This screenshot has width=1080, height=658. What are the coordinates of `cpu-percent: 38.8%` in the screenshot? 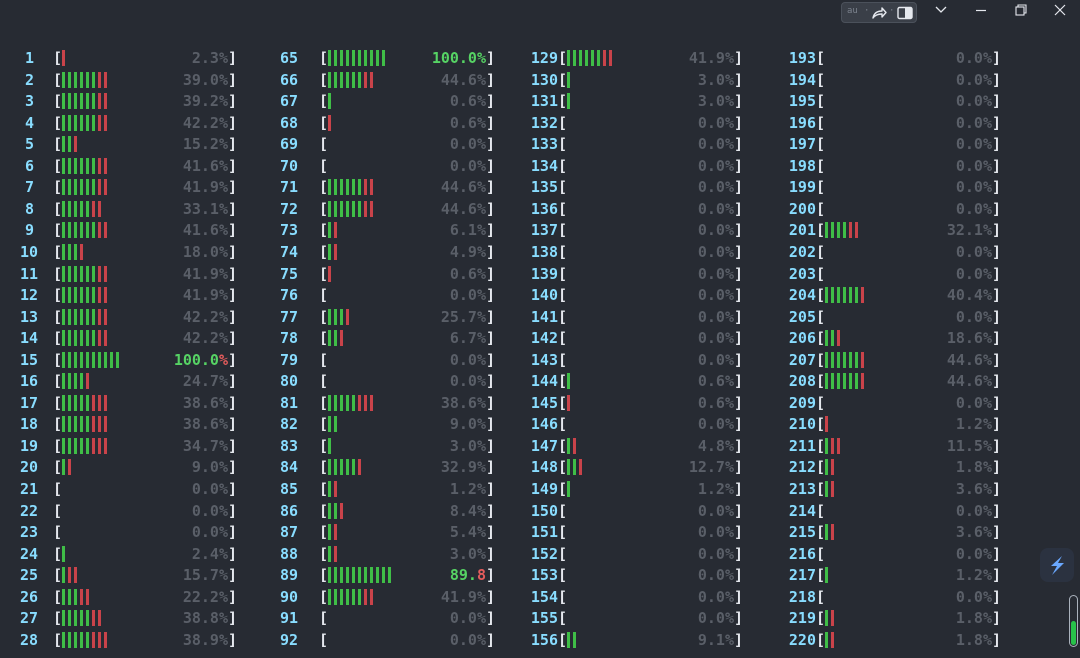 It's located at (205, 618).